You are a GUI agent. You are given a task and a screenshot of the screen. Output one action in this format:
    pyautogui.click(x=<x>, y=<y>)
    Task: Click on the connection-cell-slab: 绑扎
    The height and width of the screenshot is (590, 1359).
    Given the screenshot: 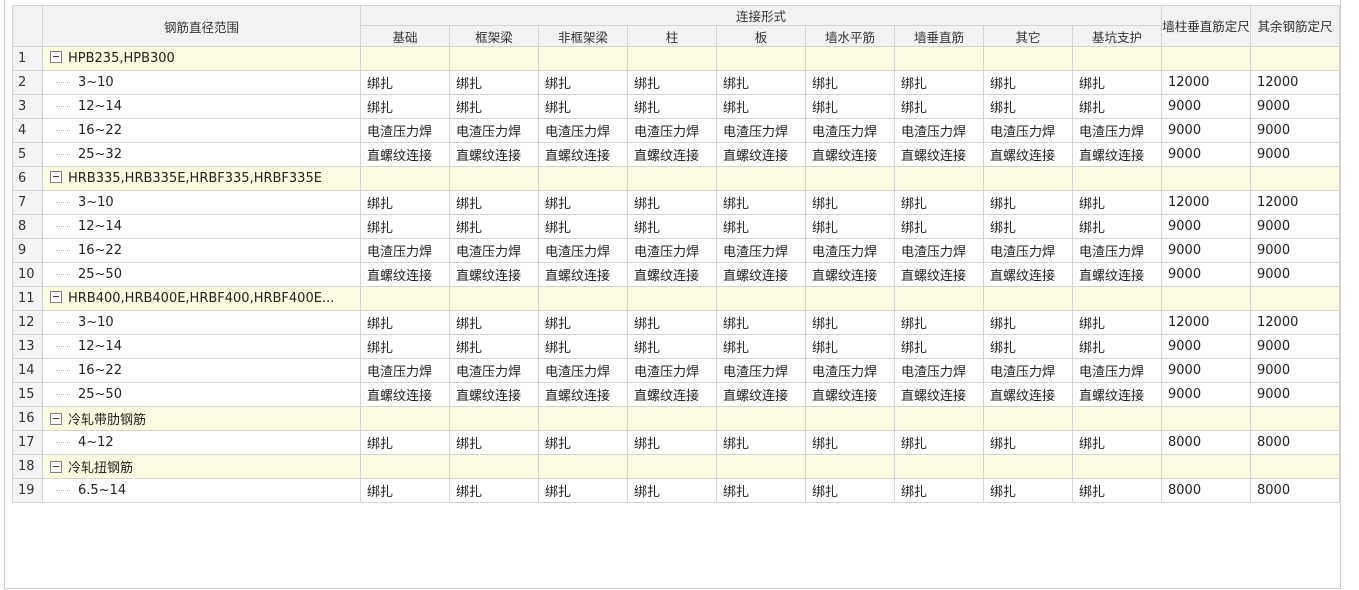 What is the action you would take?
    pyautogui.click(x=761, y=106)
    